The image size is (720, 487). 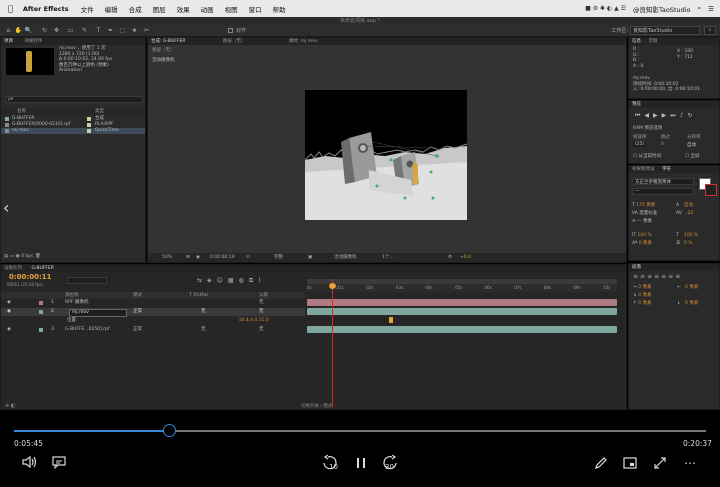 I want to click on tracking-value: -22, so click(x=689, y=214).